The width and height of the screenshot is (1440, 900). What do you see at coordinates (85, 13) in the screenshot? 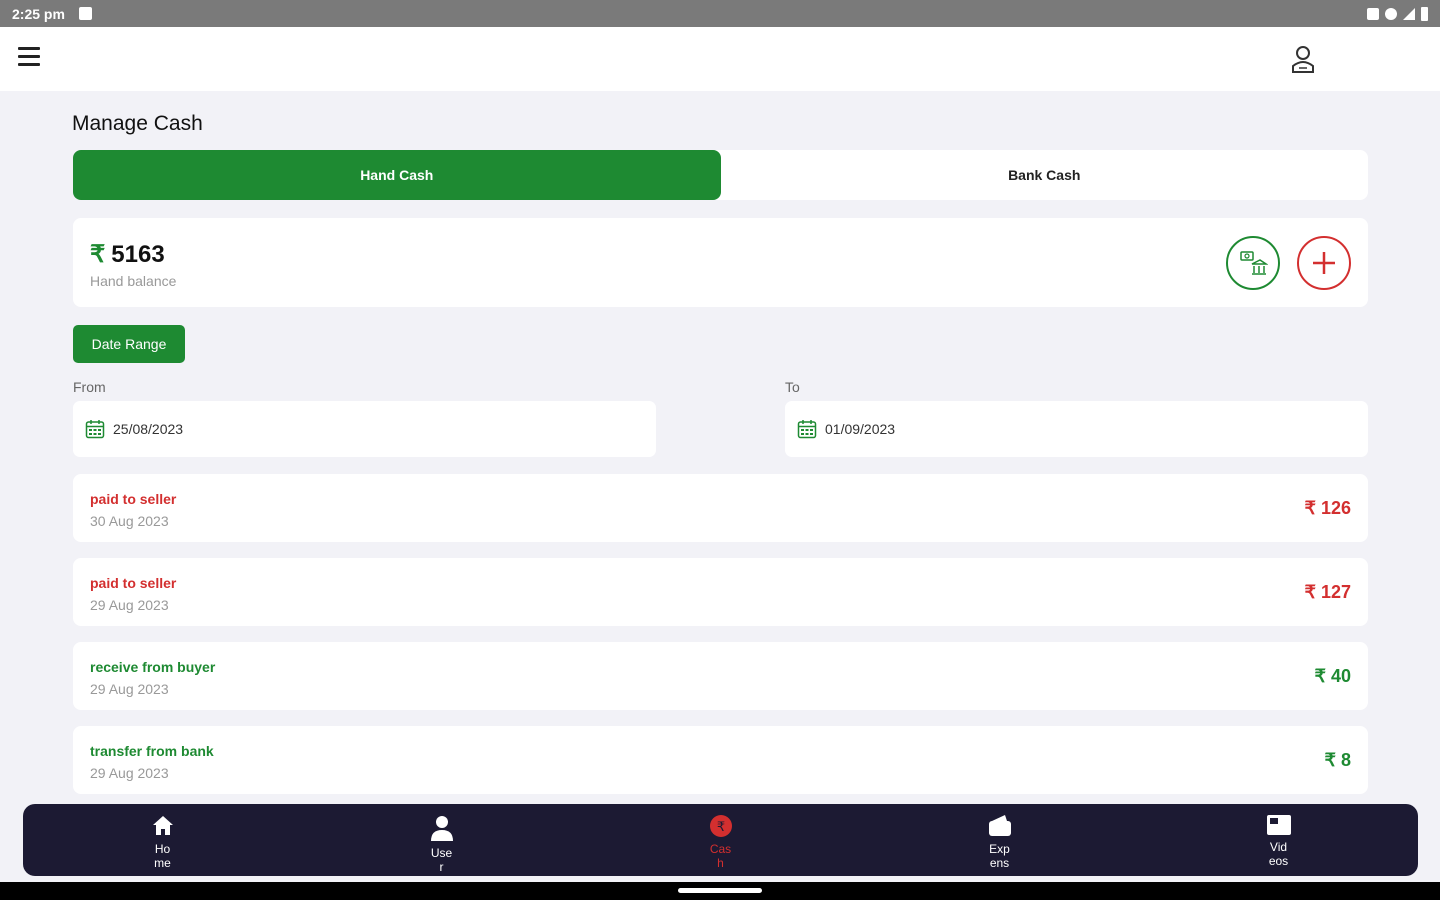
I see `notification-icon` at bounding box center [85, 13].